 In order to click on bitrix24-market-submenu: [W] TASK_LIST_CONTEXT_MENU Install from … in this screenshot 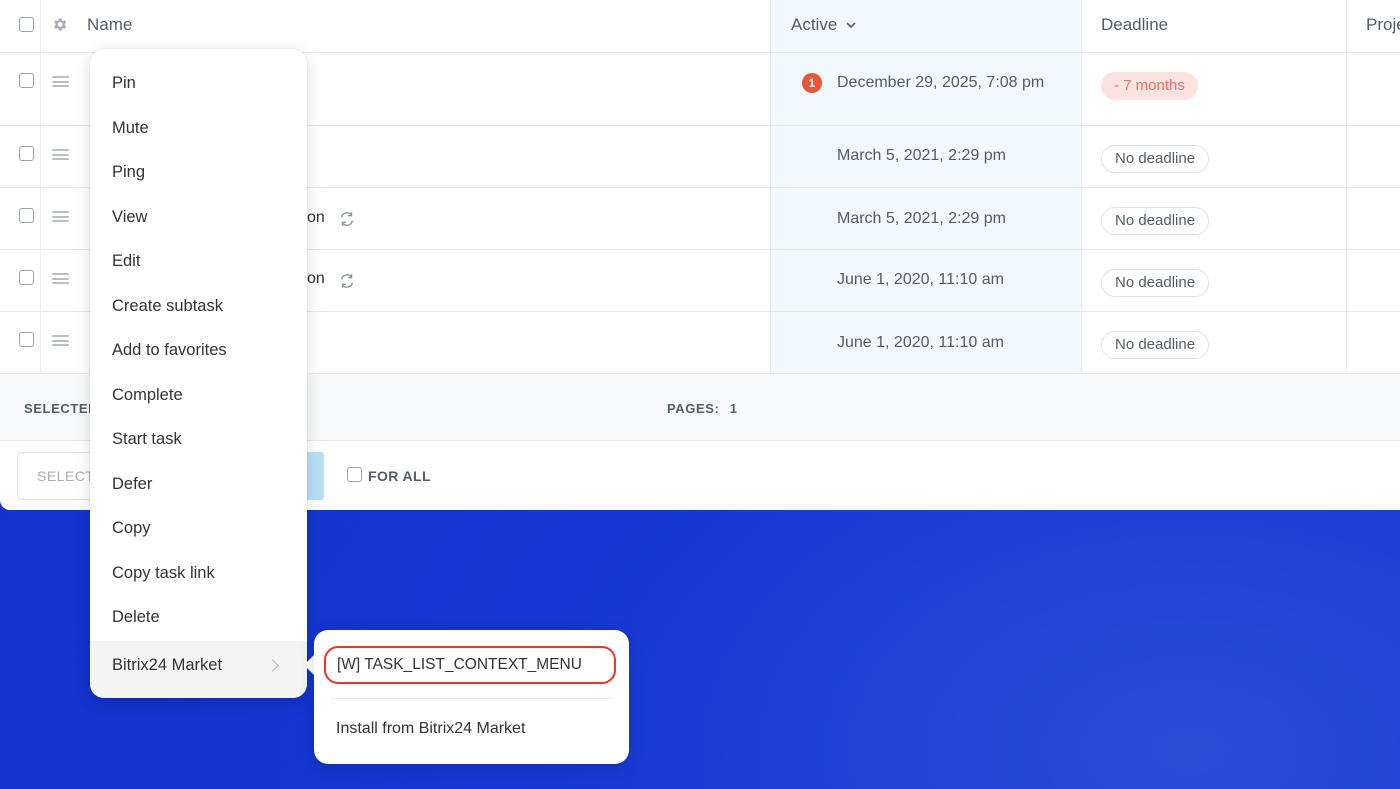, I will do `click(471, 697)`.